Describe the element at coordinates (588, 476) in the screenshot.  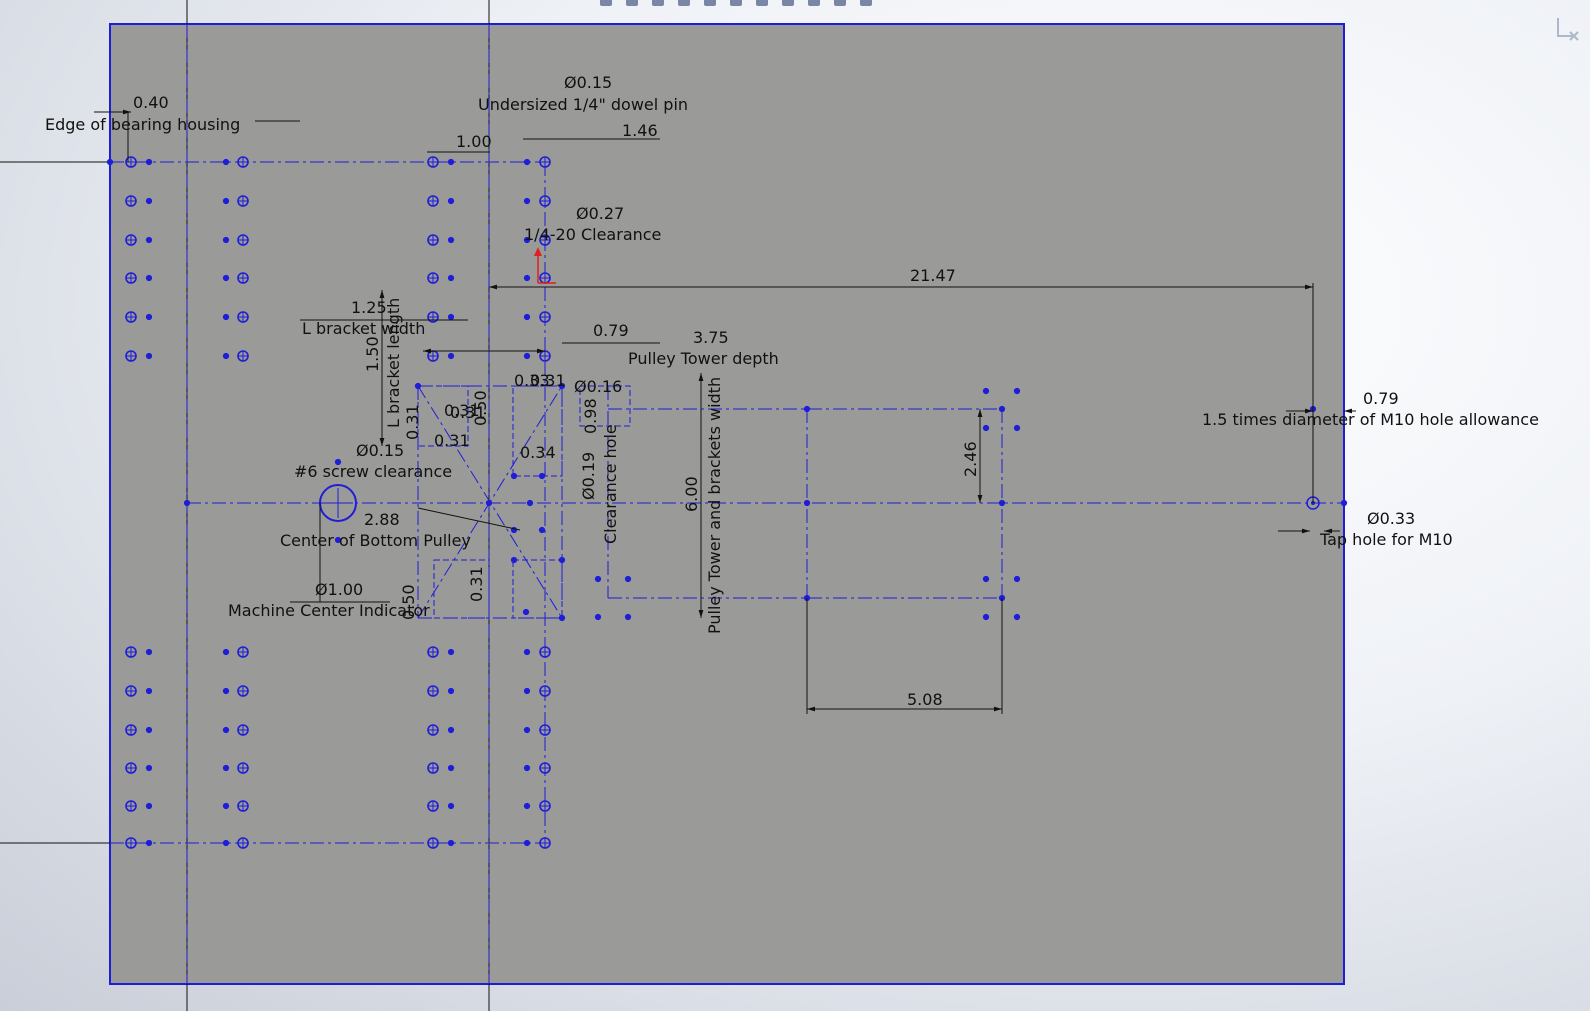
I see `dim-0-19: Ø0.19` at that location.